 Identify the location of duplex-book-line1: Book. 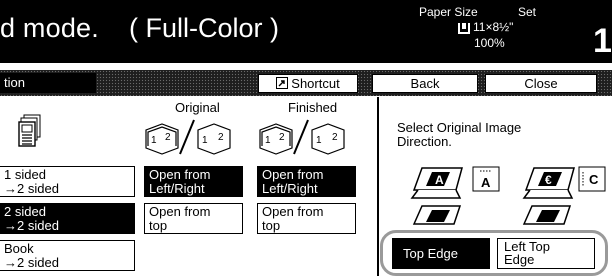
(19, 248).